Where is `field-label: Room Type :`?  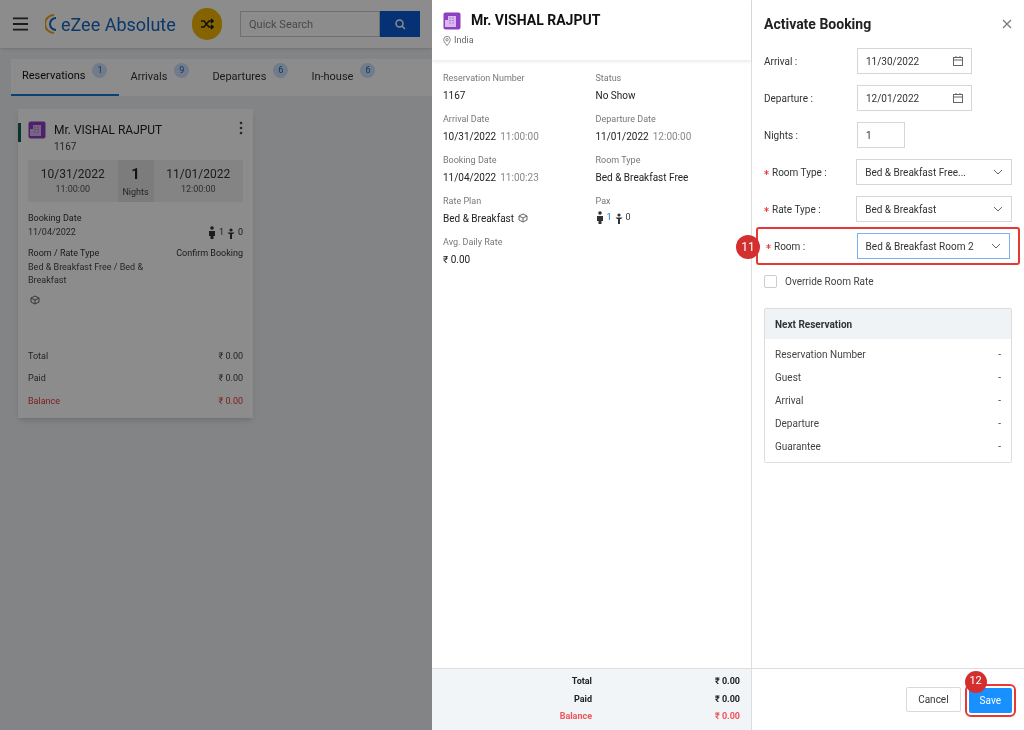 field-label: Room Type : is located at coordinates (799, 172).